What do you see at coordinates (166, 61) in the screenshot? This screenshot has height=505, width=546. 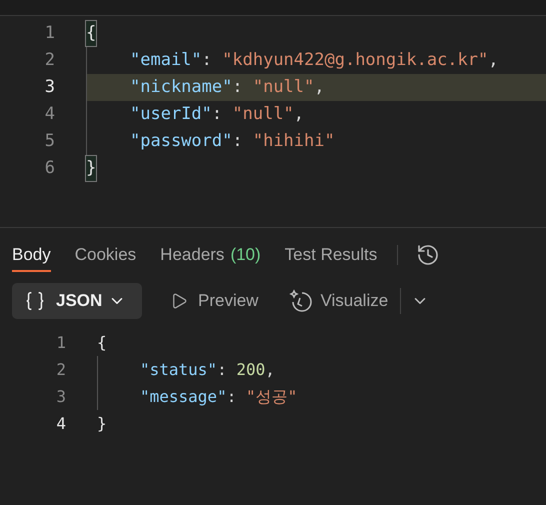 I see `json-key: "email"` at bounding box center [166, 61].